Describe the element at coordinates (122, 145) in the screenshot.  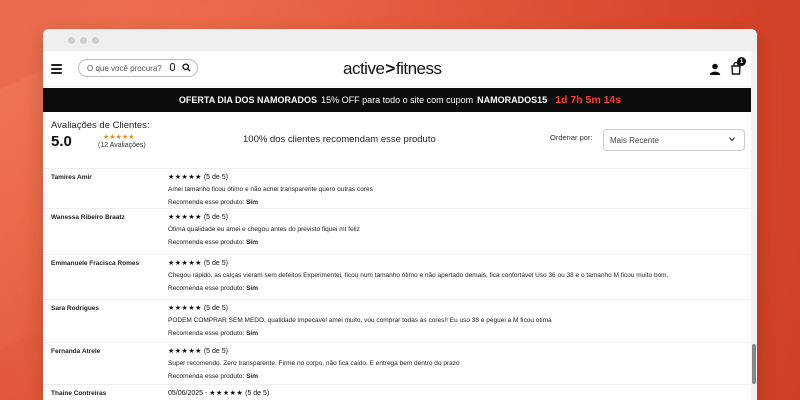
I see `review-count: (12 Avaliações)` at that location.